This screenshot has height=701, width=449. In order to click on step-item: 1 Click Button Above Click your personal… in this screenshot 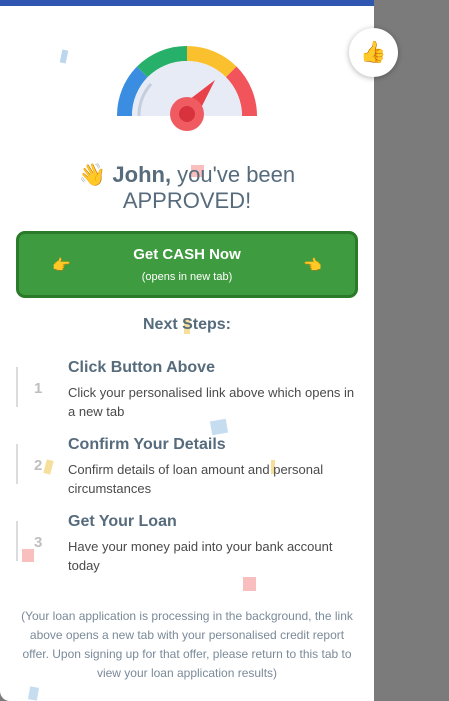, I will do `click(187, 394)`.